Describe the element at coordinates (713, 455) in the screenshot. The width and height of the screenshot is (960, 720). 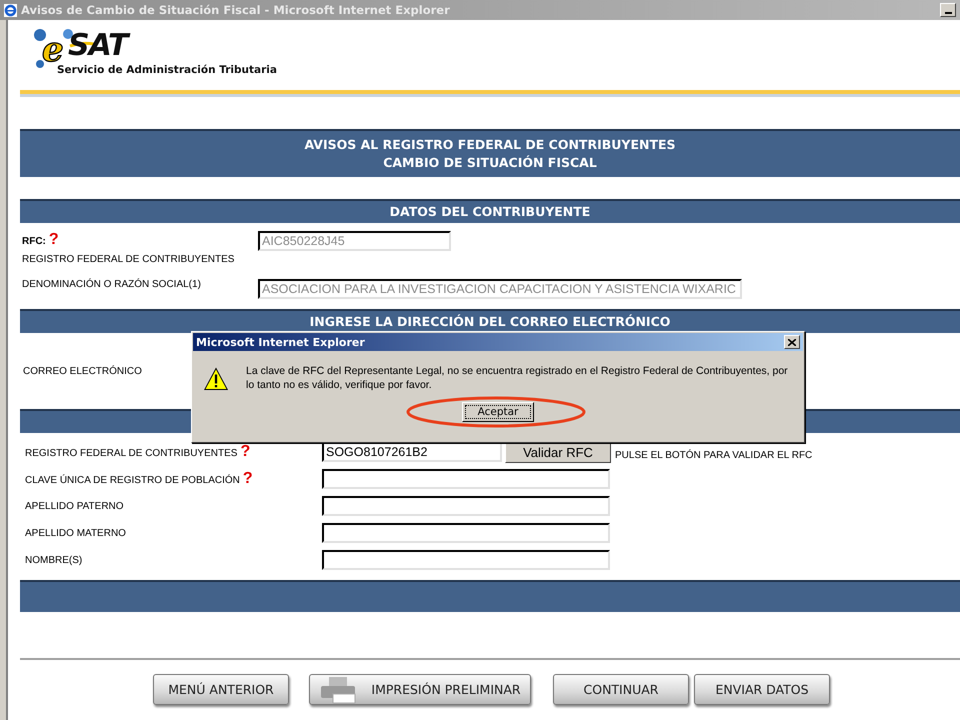
I see `hint-text: PULSE EL BOTÓN PARA VALIDAR EL RFC` at that location.